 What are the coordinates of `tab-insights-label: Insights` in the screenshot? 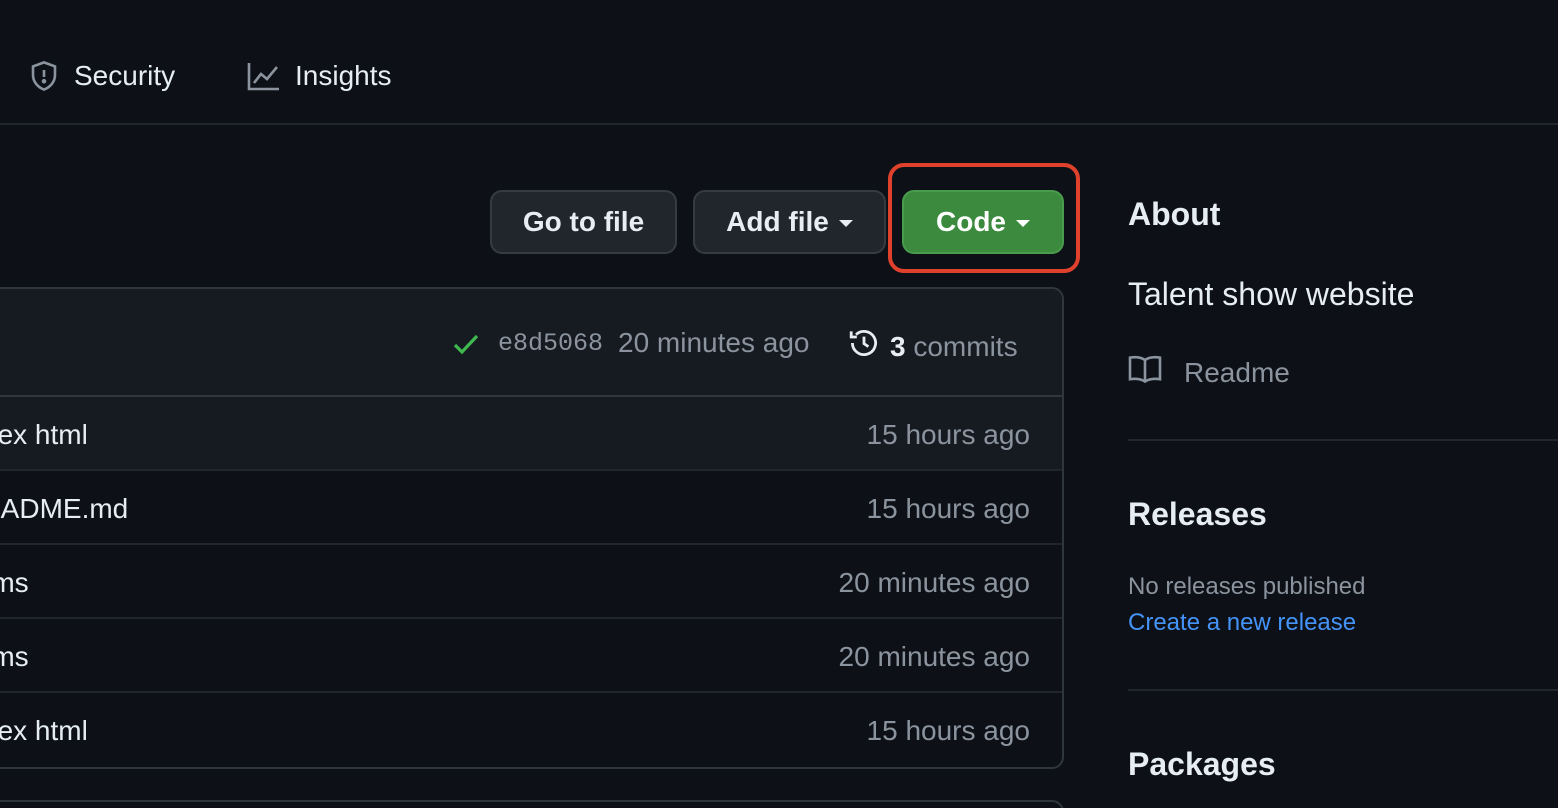 It's located at (343, 75).